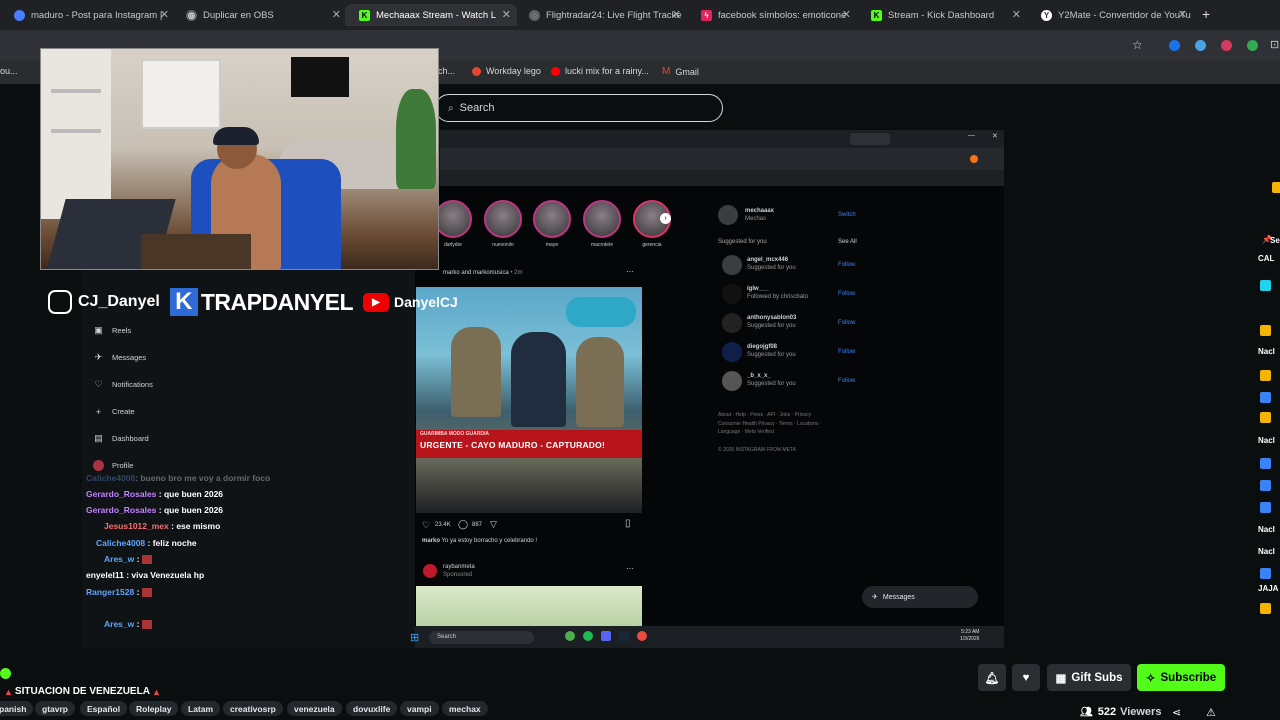 The height and width of the screenshot is (720, 1280). I want to click on share-icon: ⋖, so click(1176, 712).